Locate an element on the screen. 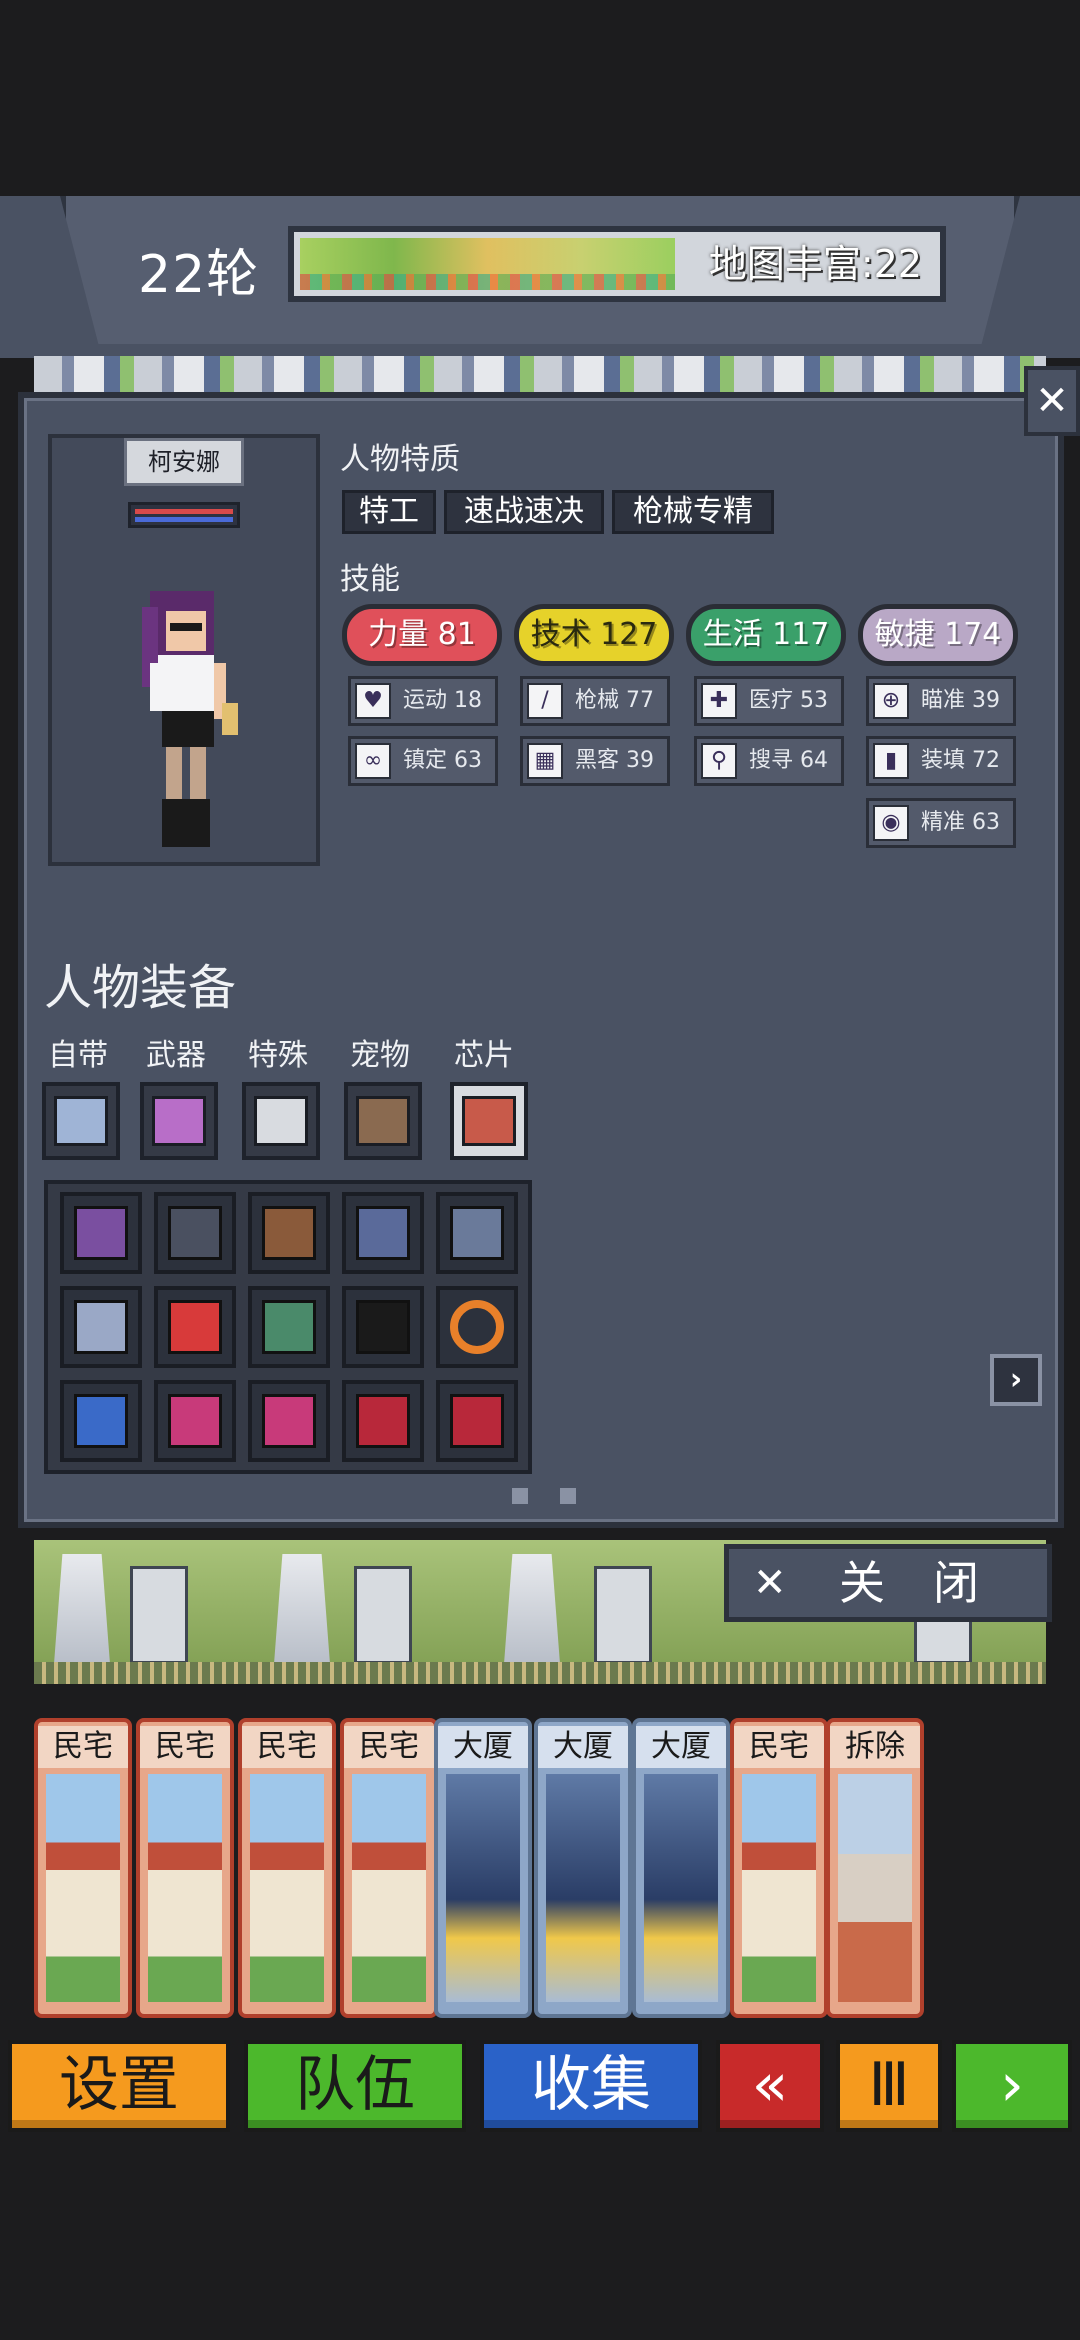 This screenshot has width=1080, height=2340. equipment-title: 人物装备 is located at coordinates (140, 988).